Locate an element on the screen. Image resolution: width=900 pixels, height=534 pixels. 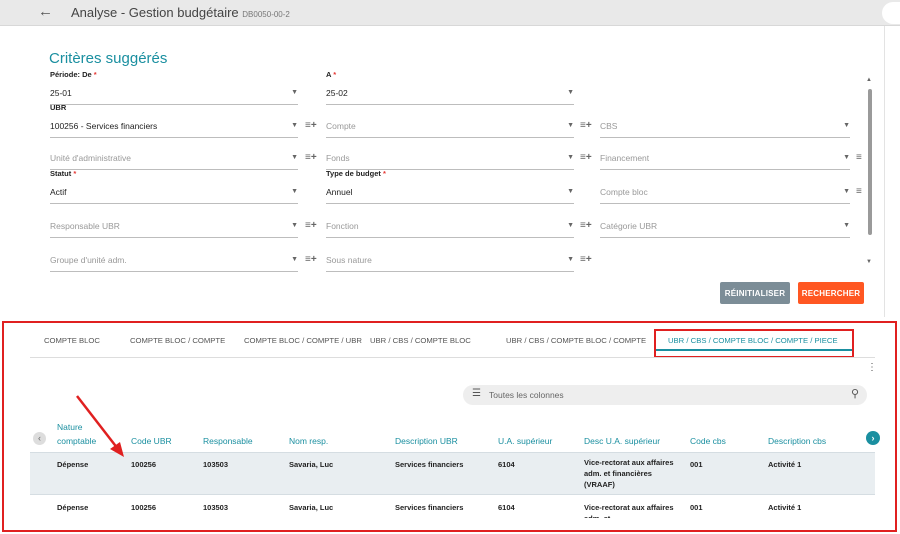
scroll-right-icon: › is located at coordinates (873, 438).